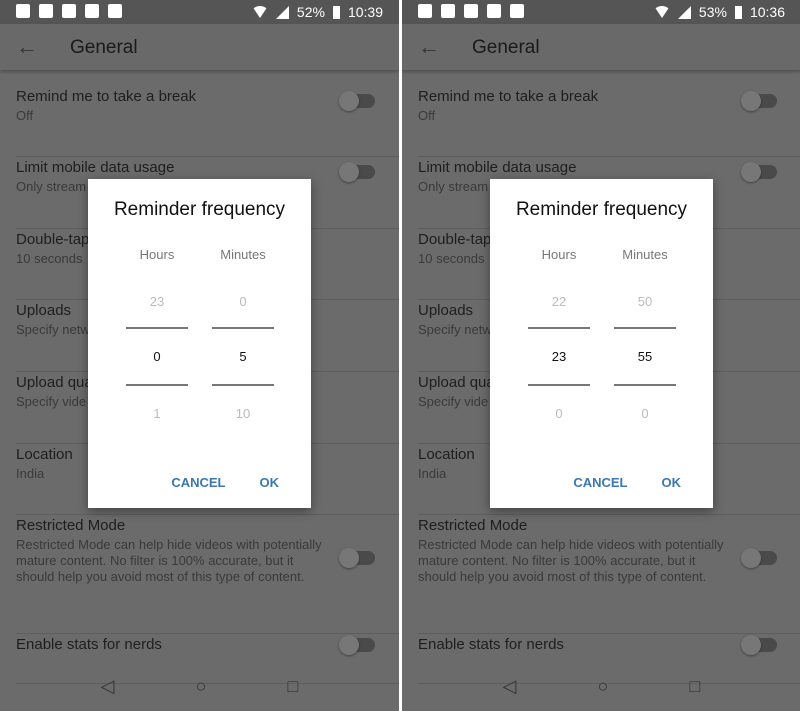 The image size is (800, 711). Describe the element at coordinates (645, 301) in the screenshot. I see `minutes-prev: 50` at that location.